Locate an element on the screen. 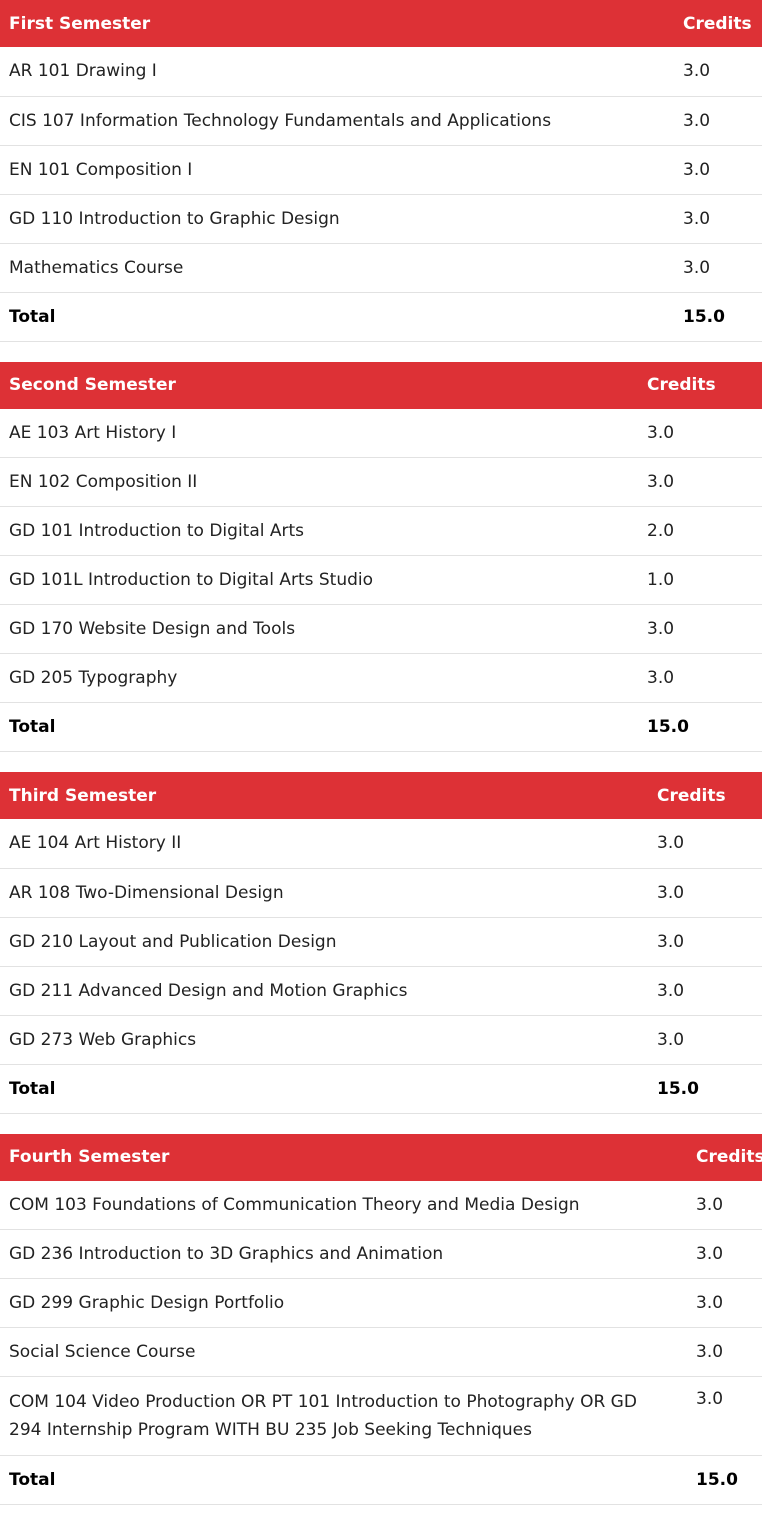 The height and width of the screenshot is (1536, 762). course-row: GD 273 Web Graphics 3.0 is located at coordinates (381, 1040).